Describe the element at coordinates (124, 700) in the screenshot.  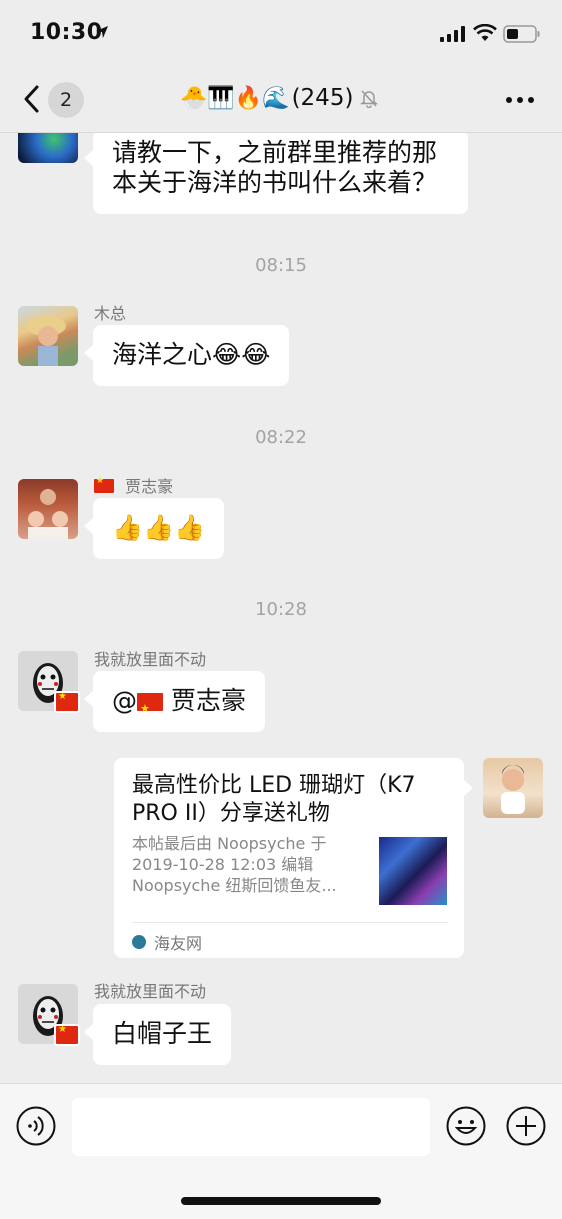
I see `mention-at: @` at that location.